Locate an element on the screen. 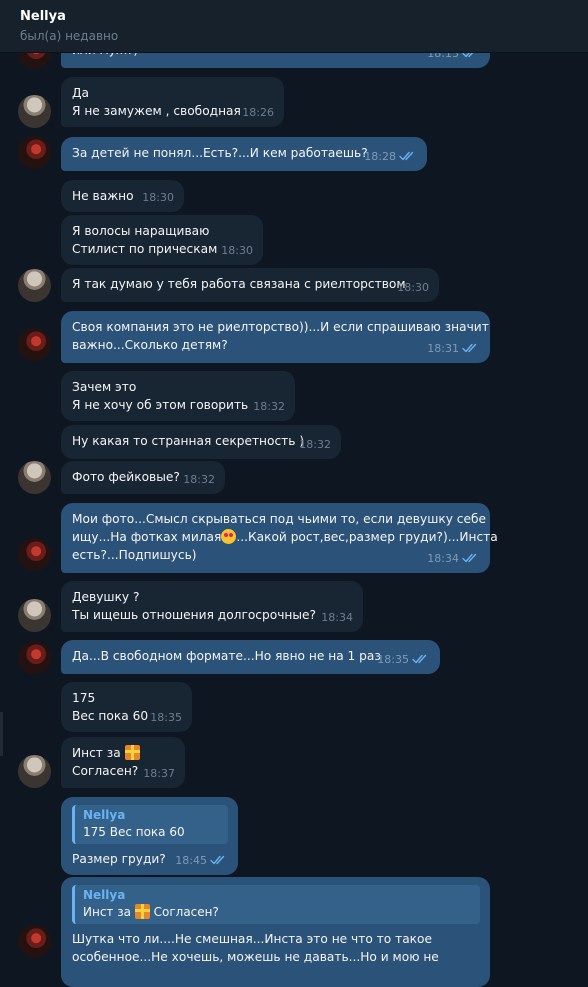 Image resolution: width=588 pixels, height=987 pixels. message-bubble: Фото фейковые? 18:32 is located at coordinates (143, 477).